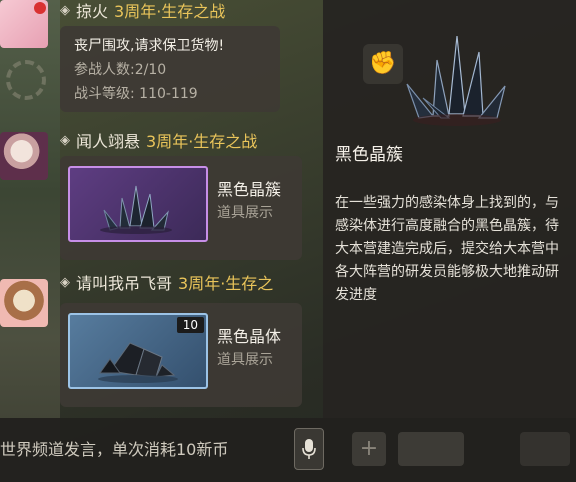  I want to click on chat-input: 世界频道发言，单次消耗10新币, so click(144, 450).